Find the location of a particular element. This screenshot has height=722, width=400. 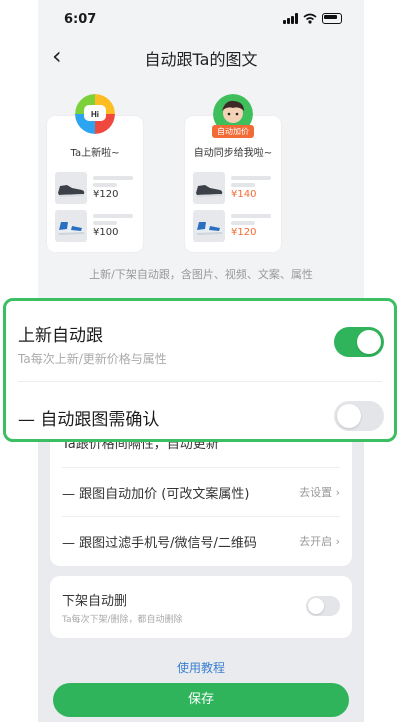

confirm-required-label: — 自动跟图需确认 is located at coordinates (89, 420).